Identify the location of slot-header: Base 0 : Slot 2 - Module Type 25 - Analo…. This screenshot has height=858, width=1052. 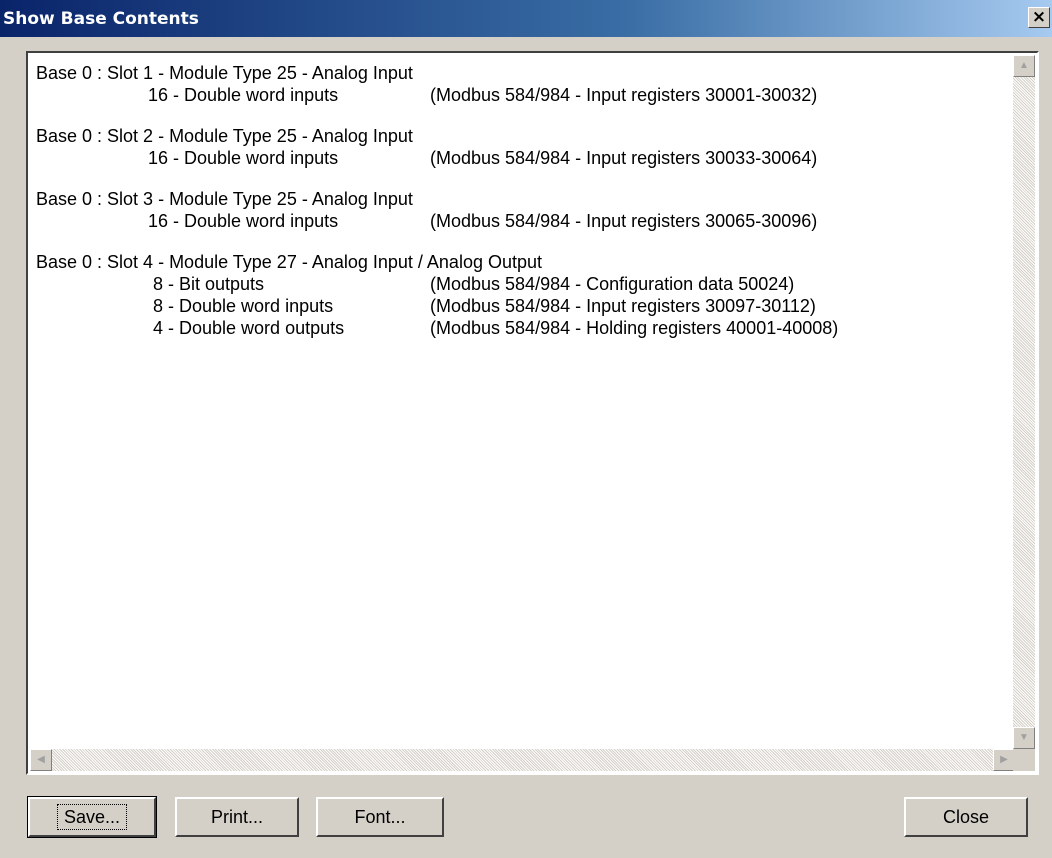
(224, 136).